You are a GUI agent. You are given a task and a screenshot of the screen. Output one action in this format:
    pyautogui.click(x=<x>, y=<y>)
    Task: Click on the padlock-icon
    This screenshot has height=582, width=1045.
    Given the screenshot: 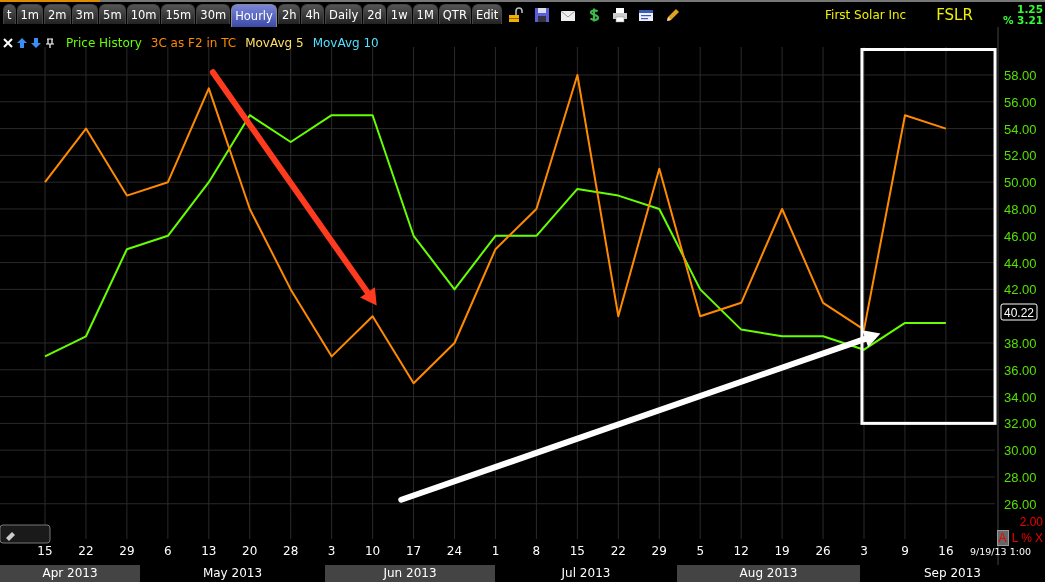 What is the action you would take?
    pyautogui.click(x=516, y=14)
    